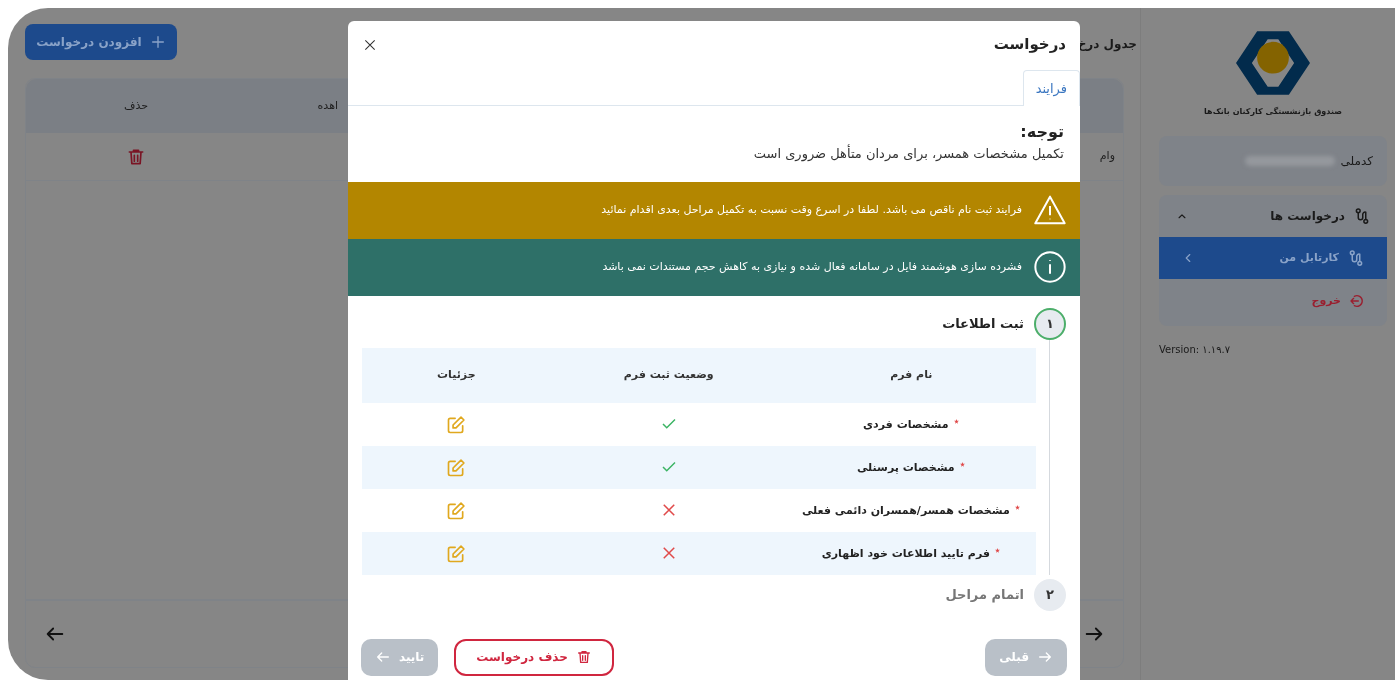  Describe the element at coordinates (534, 657) in the screenshot. I see `delete-request-button: حذف درخواست` at that location.